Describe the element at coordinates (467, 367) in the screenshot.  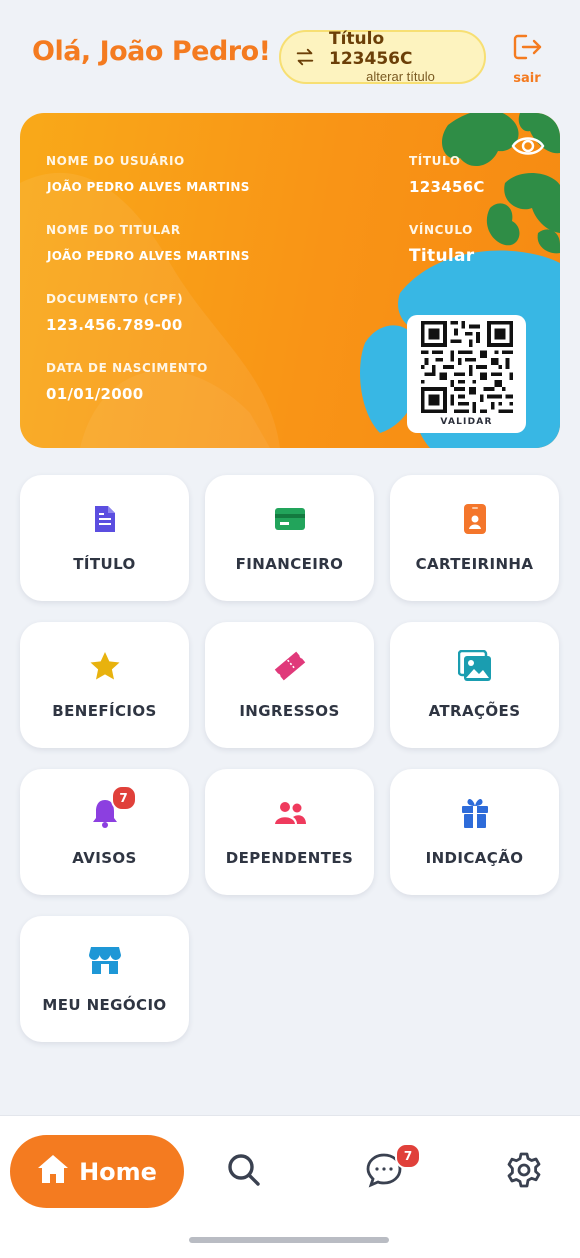
I see `qr-code-icon` at that location.